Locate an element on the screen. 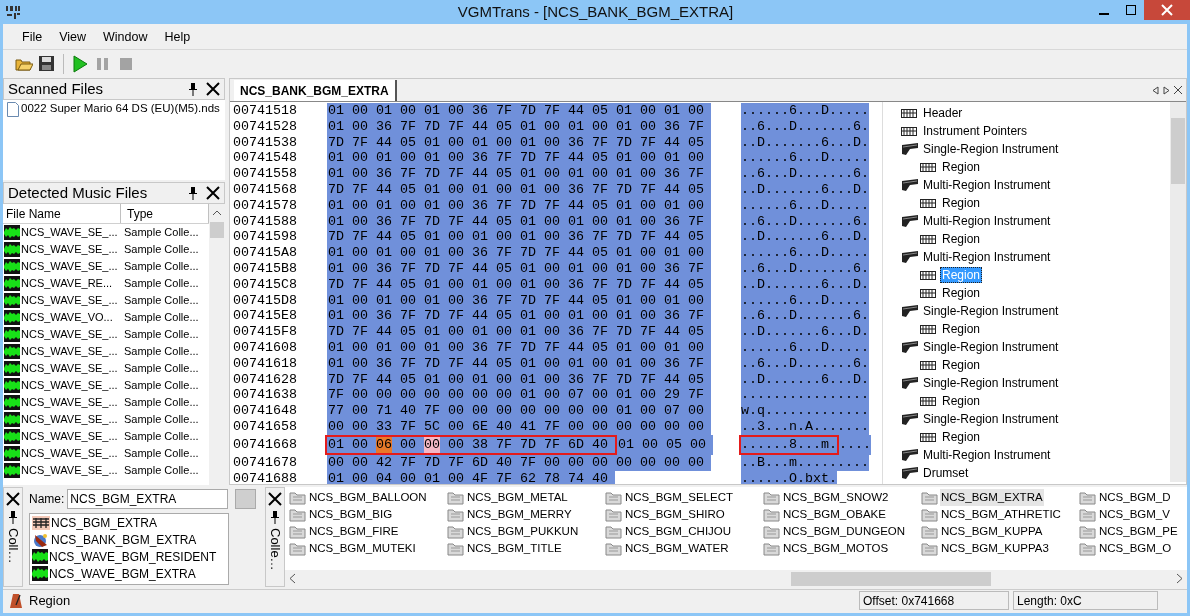 The image size is (1190, 616). list-item: NCS_BGM_MOTOS is located at coordinates (836, 548).